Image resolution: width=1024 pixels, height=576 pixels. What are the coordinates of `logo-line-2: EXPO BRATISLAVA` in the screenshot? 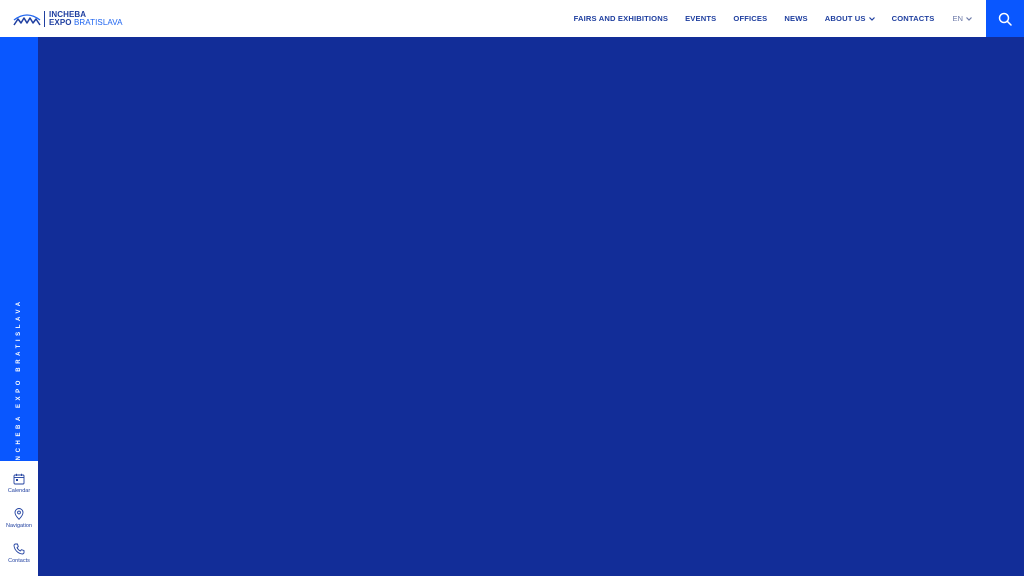 It's located at (86, 23).